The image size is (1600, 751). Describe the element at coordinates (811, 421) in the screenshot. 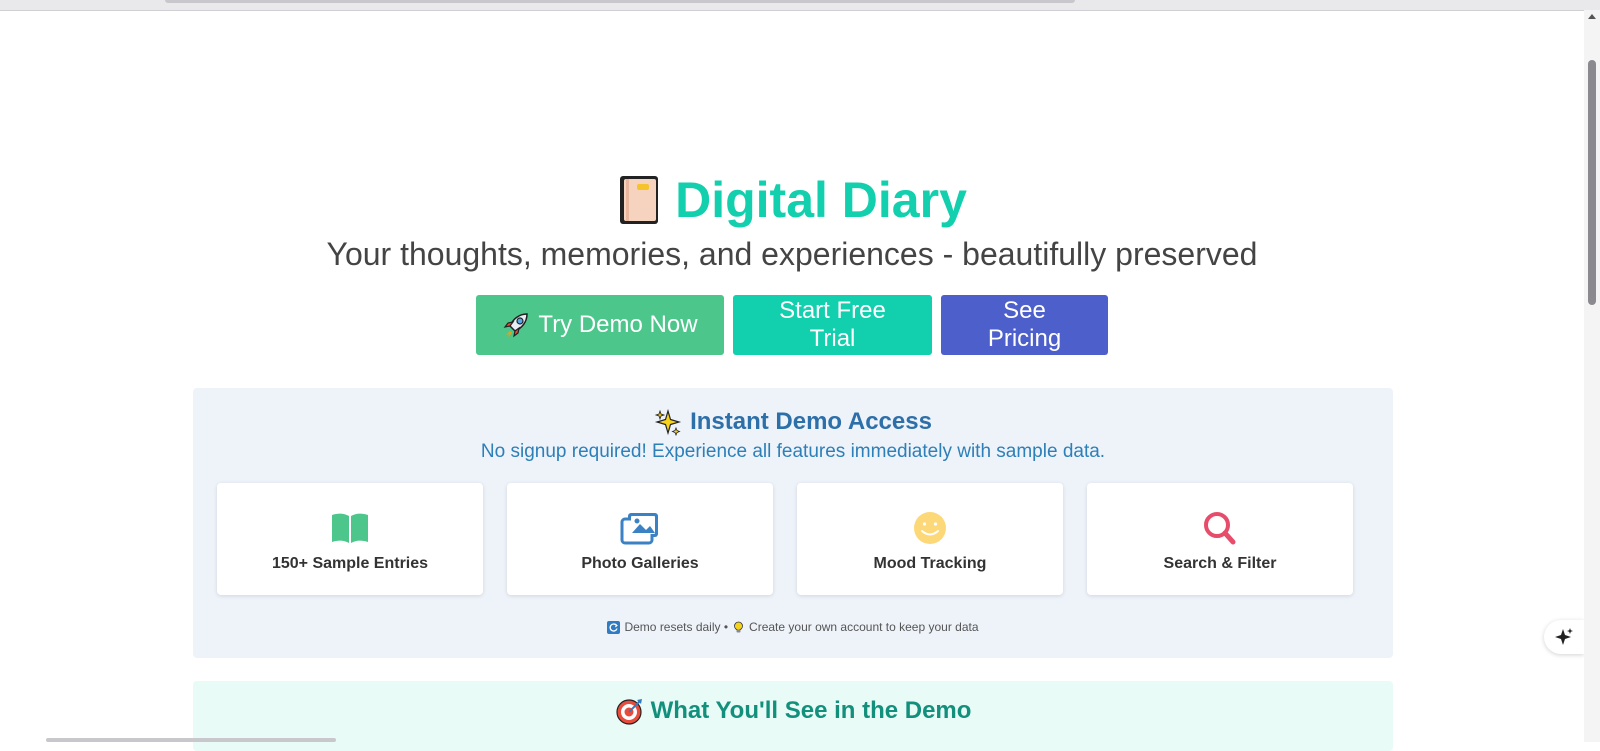

I see `demo-heading-text: Instant Demo Access` at that location.